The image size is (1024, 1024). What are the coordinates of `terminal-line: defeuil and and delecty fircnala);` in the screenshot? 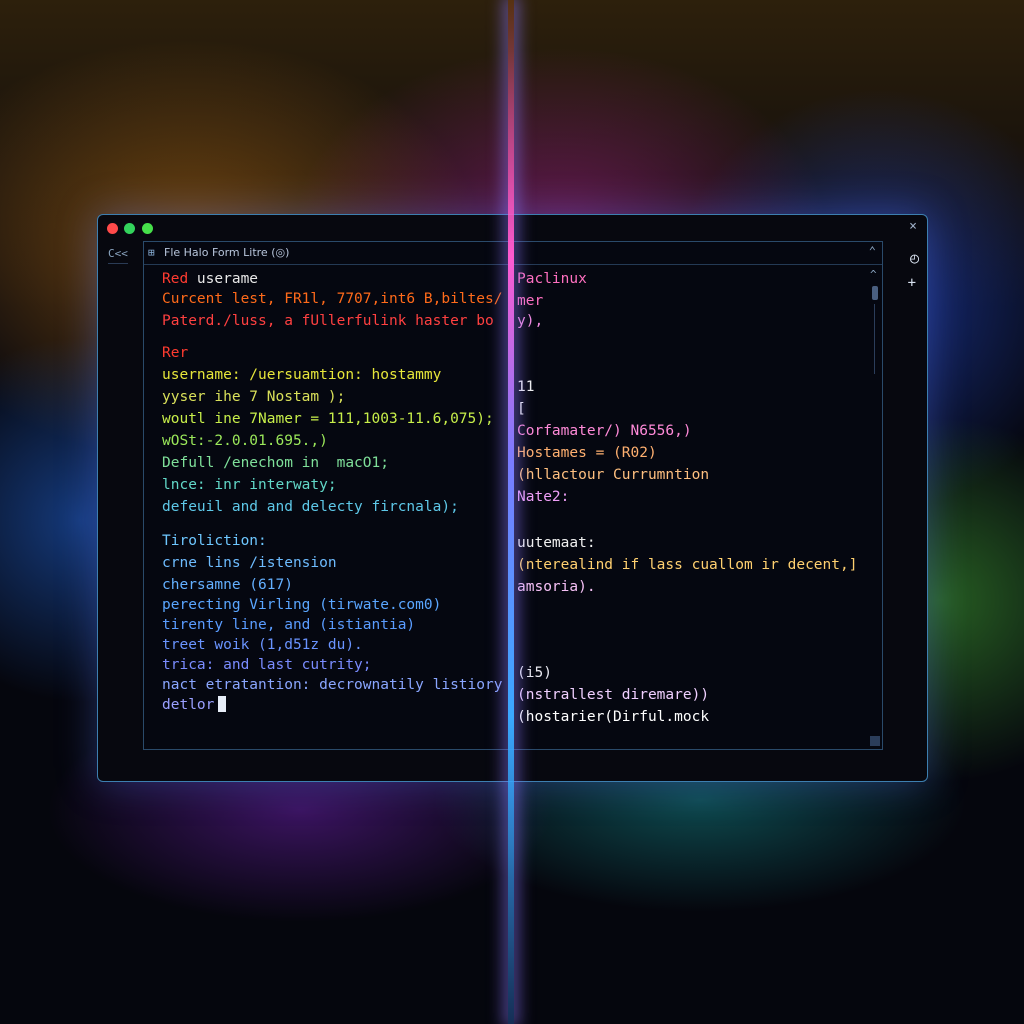 It's located at (310, 507).